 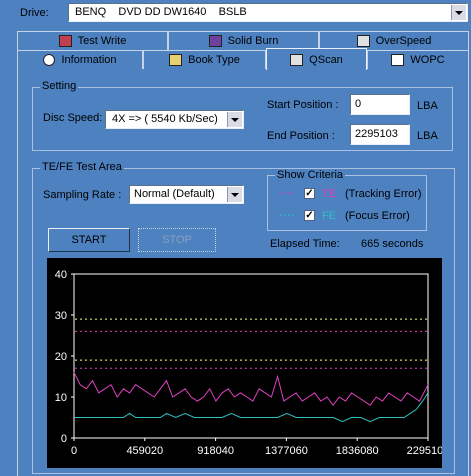 What do you see at coordinates (326, 59) in the screenshot?
I see `tab-label: QScan` at bounding box center [326, 59].